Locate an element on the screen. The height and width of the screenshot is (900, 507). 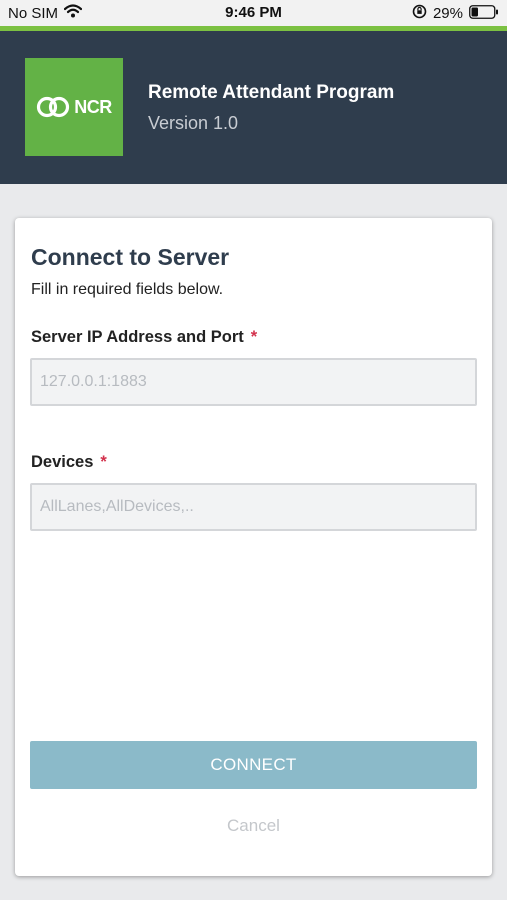
form-subtitle: Fill in required fields below. is located at coordinates (127, 289).